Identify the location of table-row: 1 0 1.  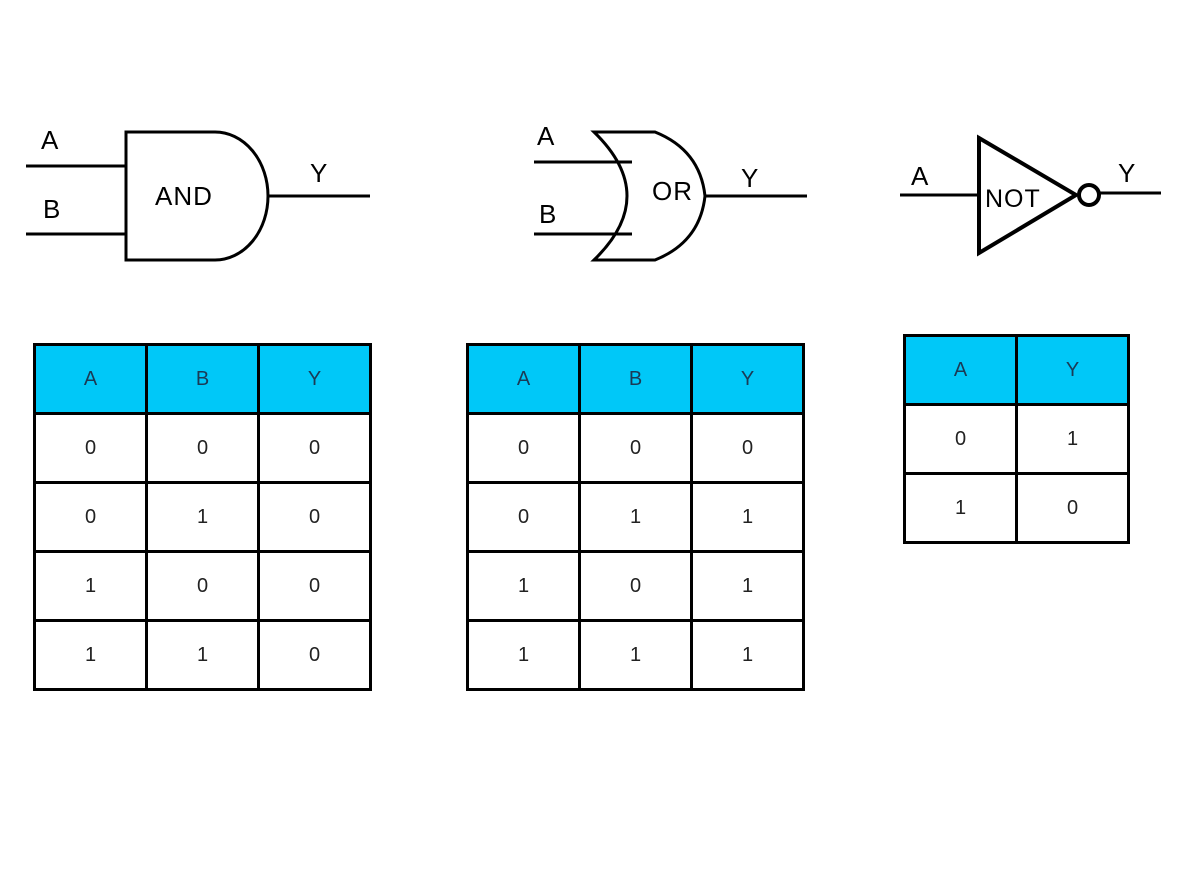
(635, 586).